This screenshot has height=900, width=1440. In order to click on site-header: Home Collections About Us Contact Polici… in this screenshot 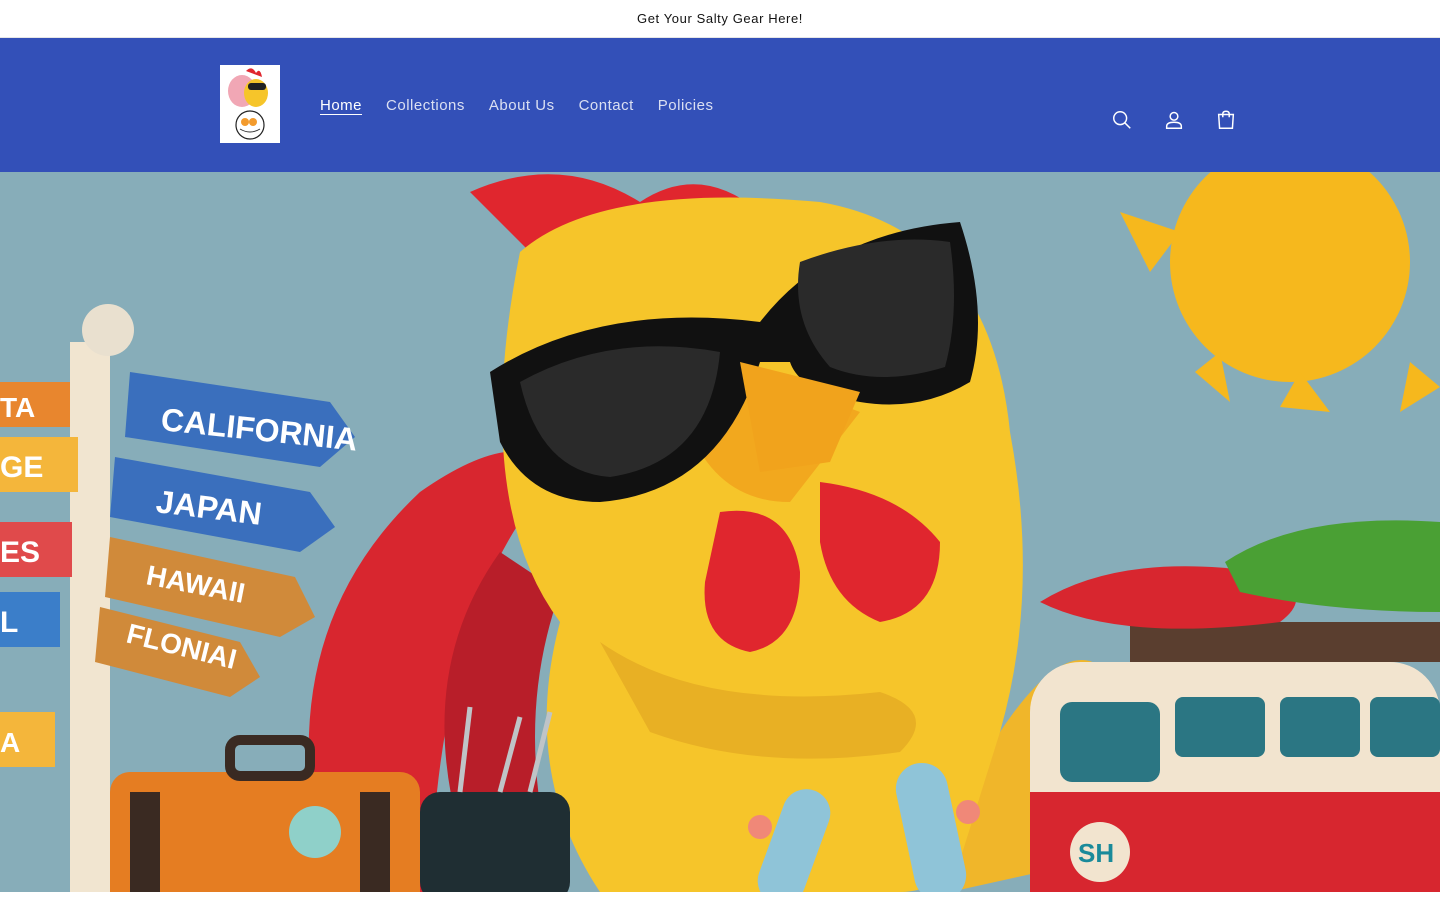, I will do `click(720, 105)`.